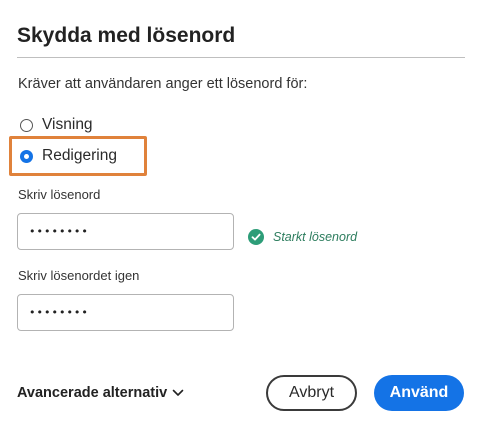  What do you see at coordinates (79, 155) in the screenshot?
I see `radio-label-editing: Redigering` at bounding box center [79, 155].